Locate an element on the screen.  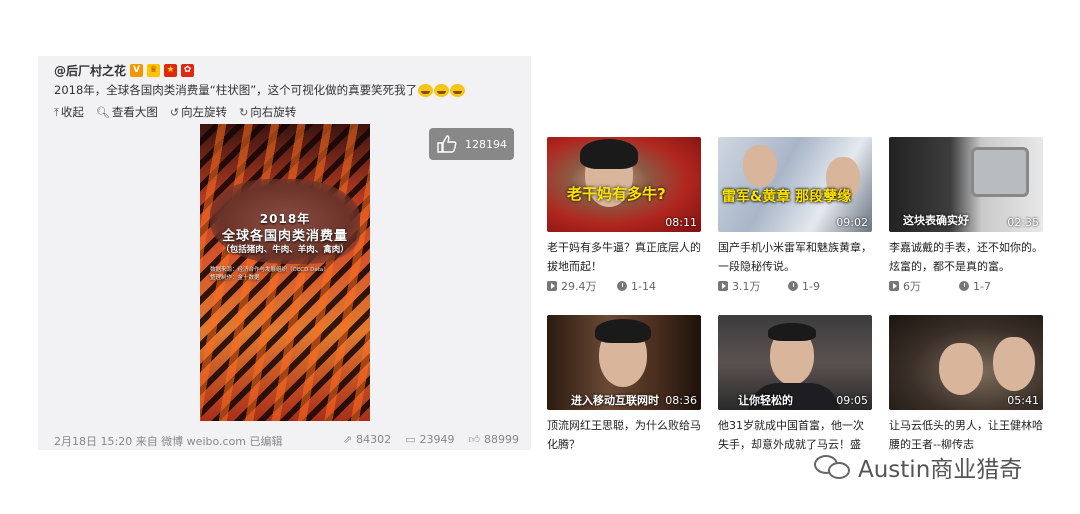
video-card: 让你轻松的 09:05 他31岁就成中国首富，他一次失手，却意外成就了马云！盛 is located at coordinates (795, 384).